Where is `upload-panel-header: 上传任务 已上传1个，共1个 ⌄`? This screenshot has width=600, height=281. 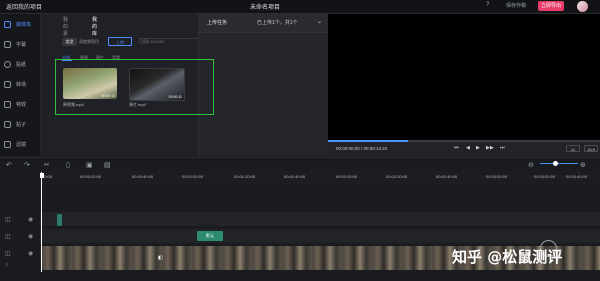 upload-panel-header: 上传任务 已上传1个，共1个 ⌄ is located at coordinates (263, 23).